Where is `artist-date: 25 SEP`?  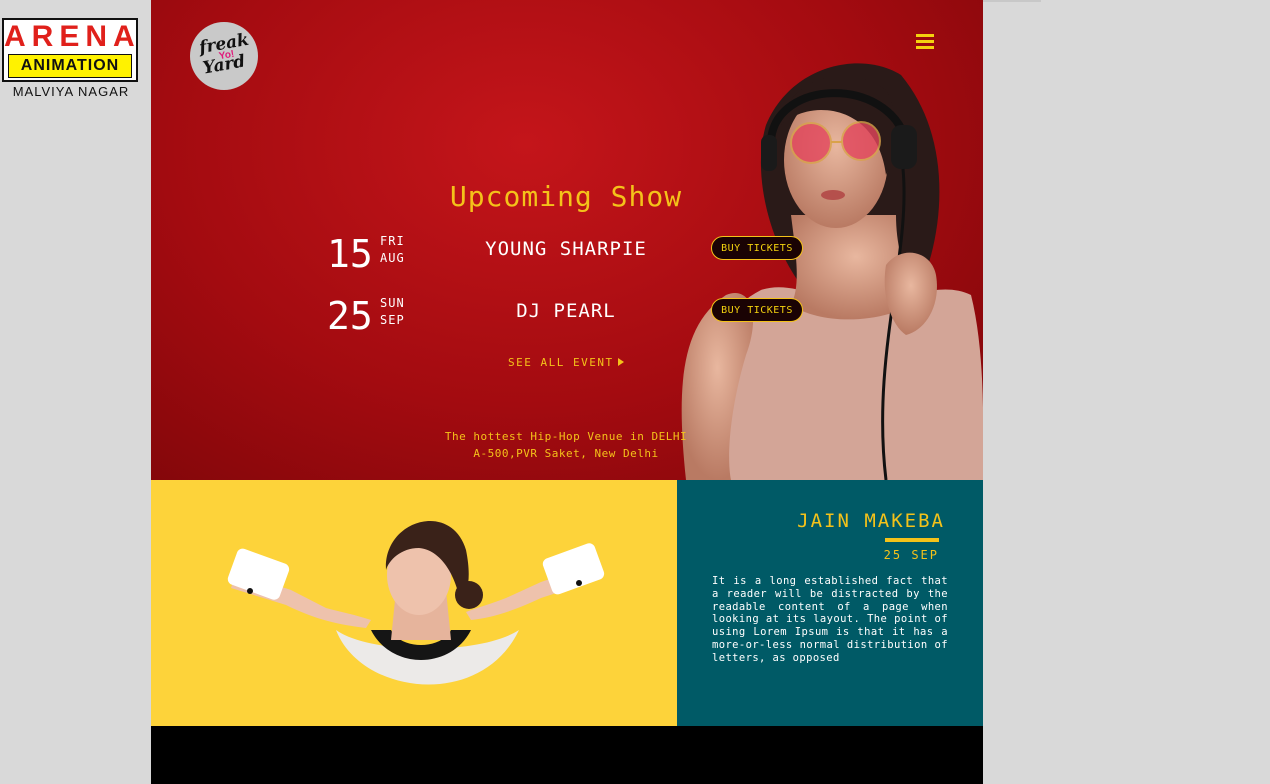
artist-date: 25 SEP is located at coordinates (911, 555).